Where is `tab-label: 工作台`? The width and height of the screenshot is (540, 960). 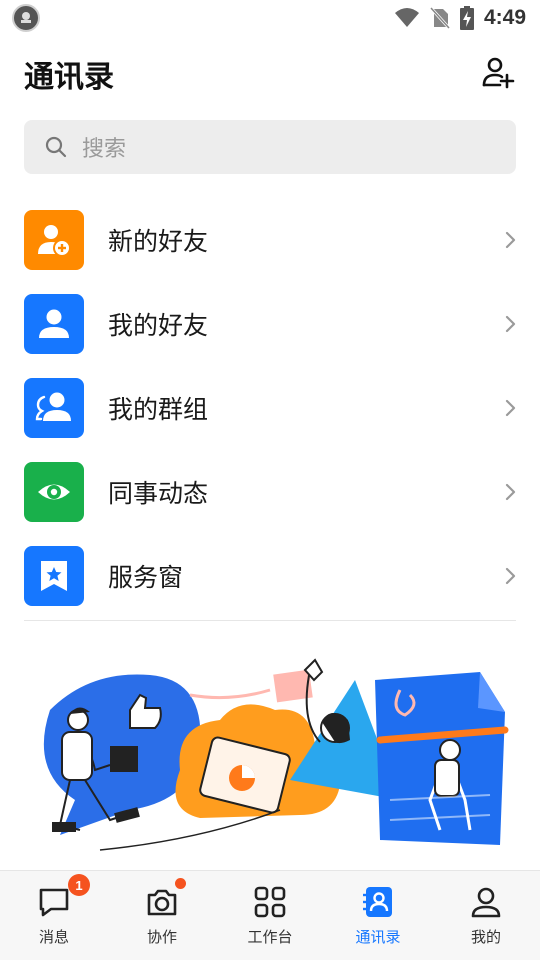
tab-label: 工作台 is located at coordinates (270, 937).